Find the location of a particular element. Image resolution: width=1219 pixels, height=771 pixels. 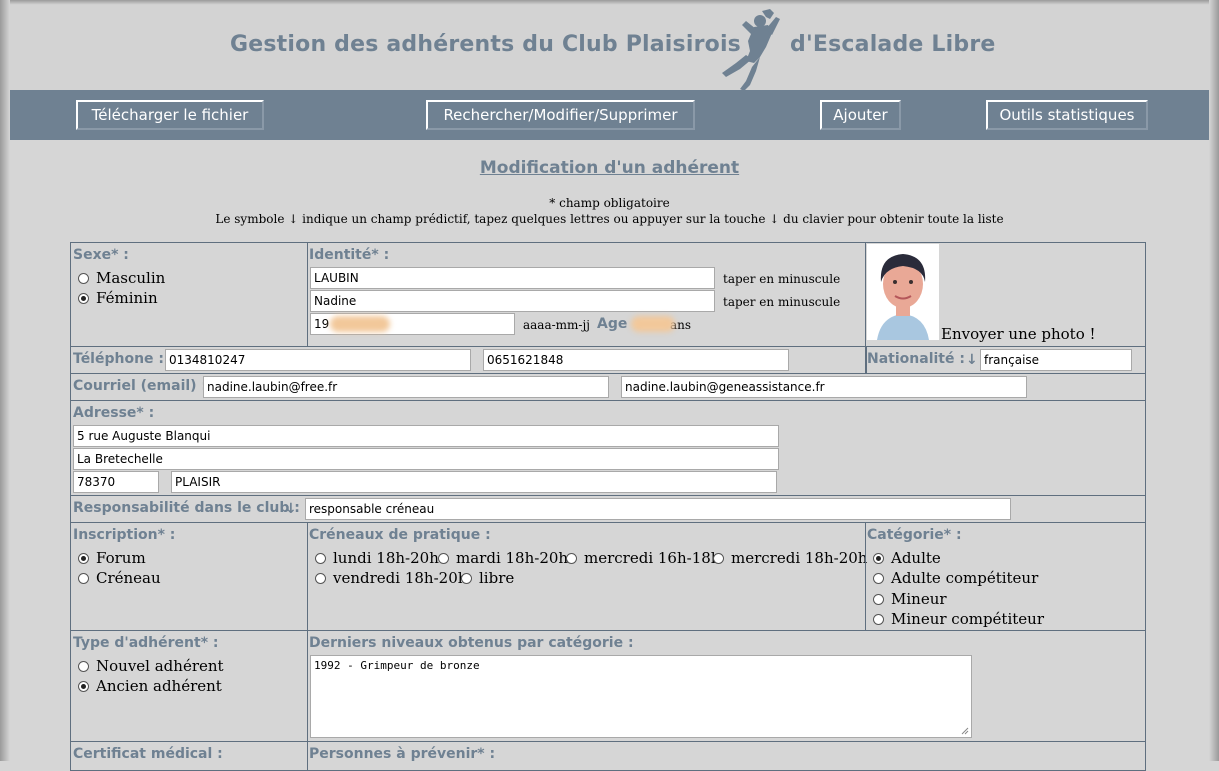

photo-cell: Envoyer une photo ! is located at coordinates (1005, 294).